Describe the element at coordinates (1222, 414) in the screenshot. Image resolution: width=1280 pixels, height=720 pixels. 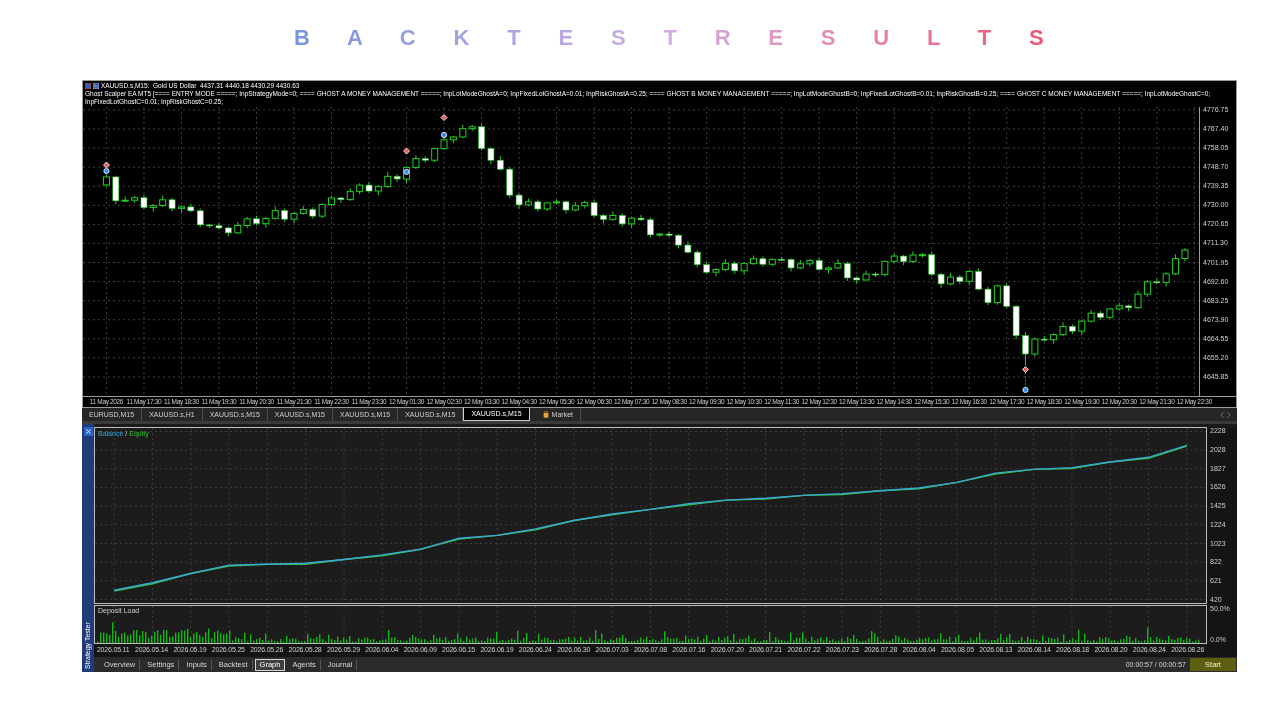
I see `chevron-left-icon` at that location.